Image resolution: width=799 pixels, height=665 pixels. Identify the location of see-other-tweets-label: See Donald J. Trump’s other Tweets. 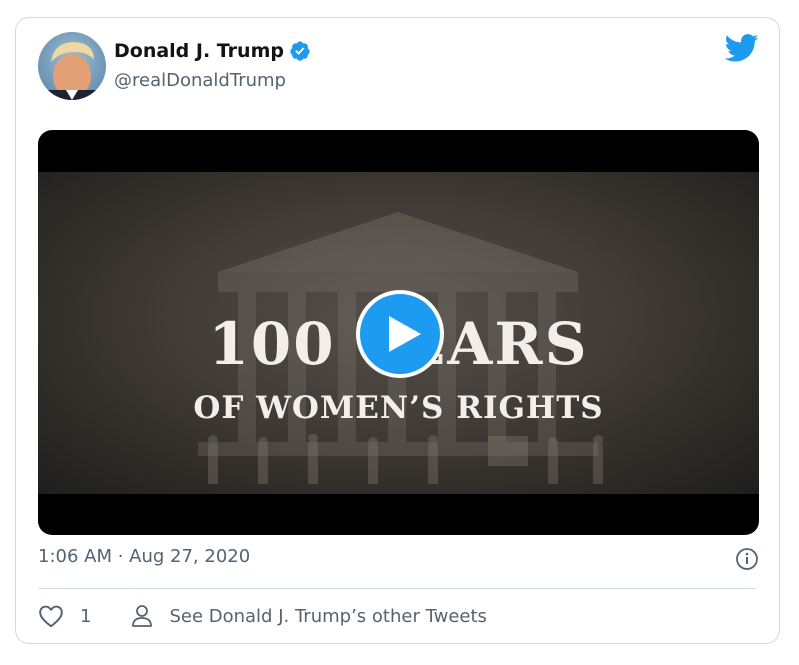
(328, 616).